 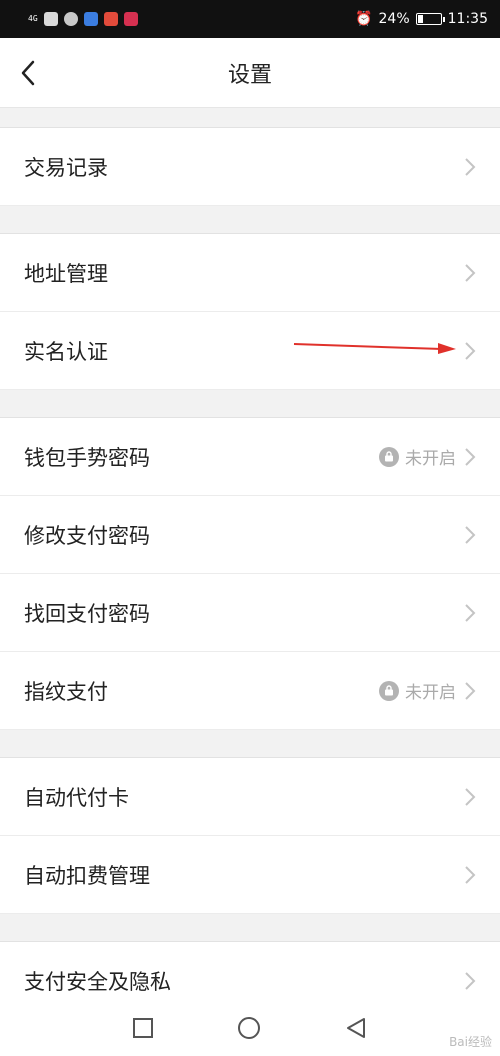 What do you see at coordinates (66, 273) in the screenshot?
I see `row-label: 地址管理` at bounding box center [66, 273].